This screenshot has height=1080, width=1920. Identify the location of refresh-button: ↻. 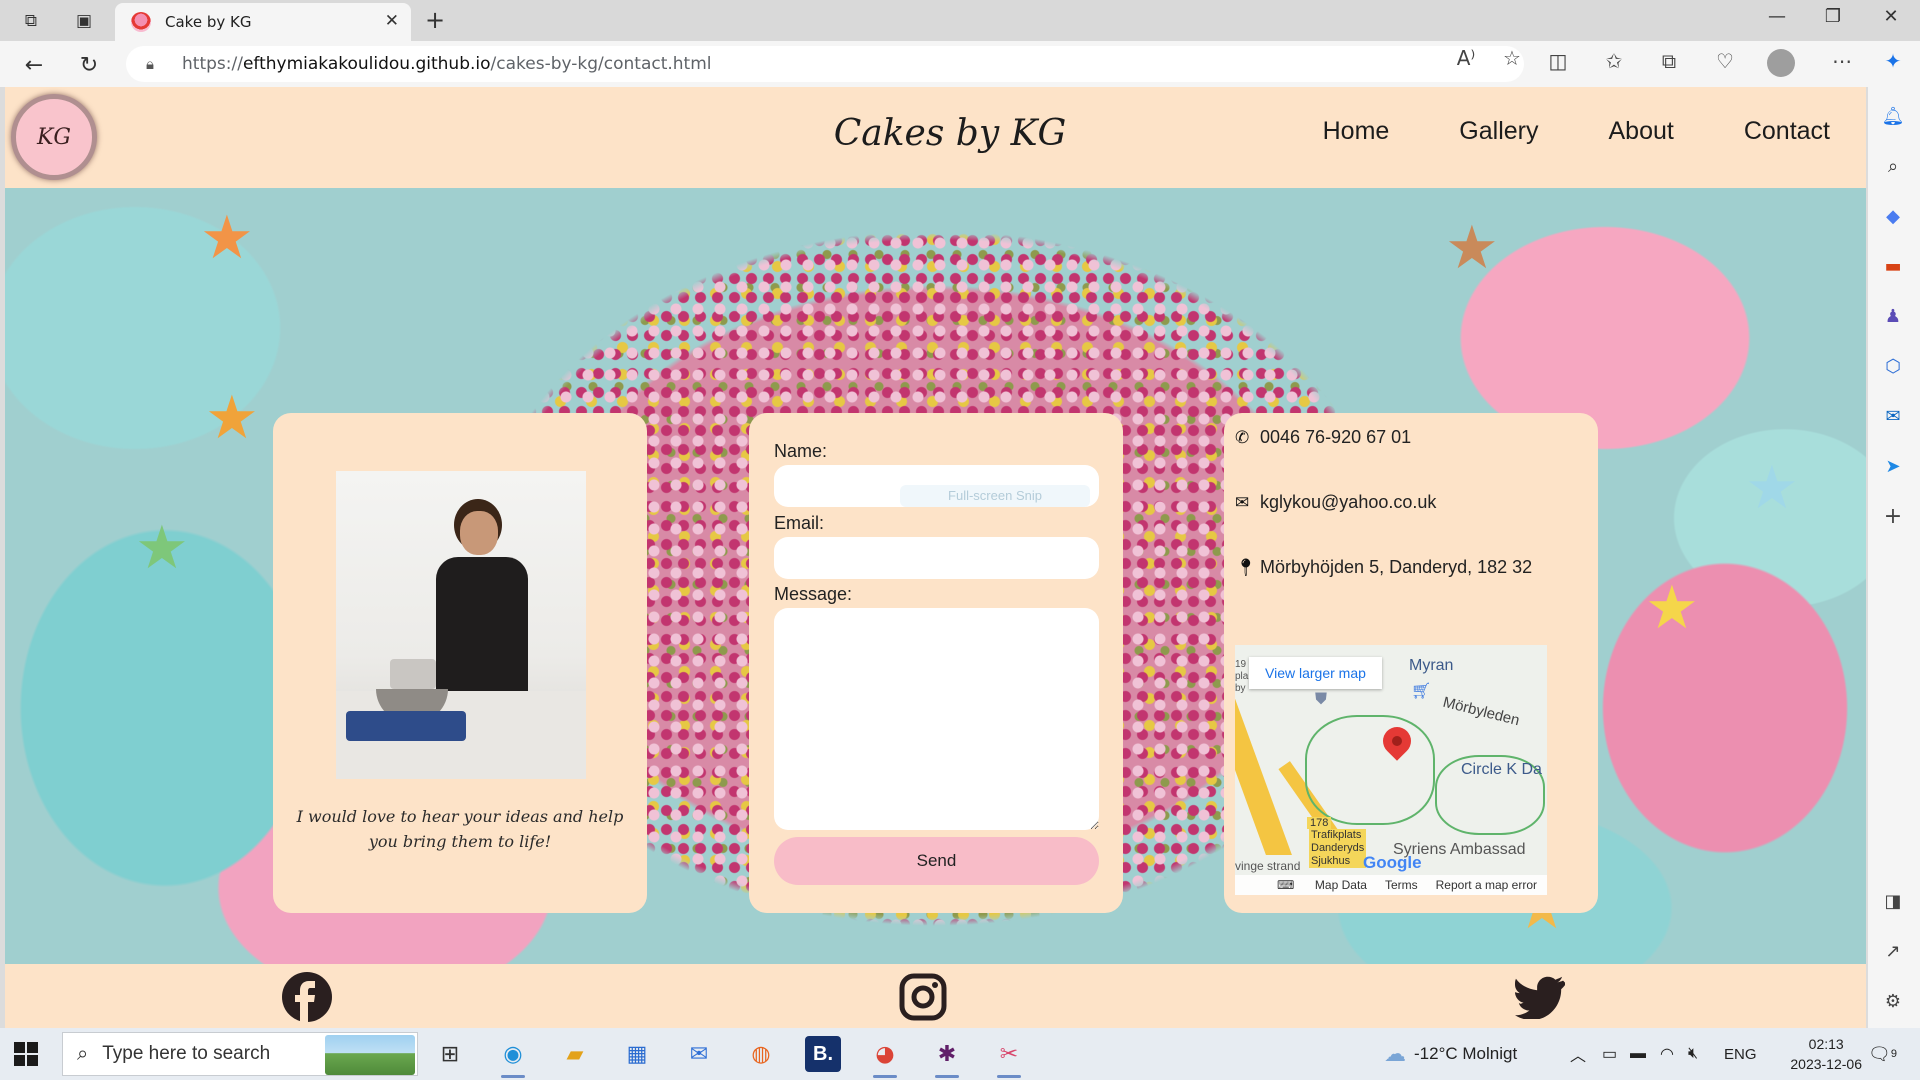
(89, 65).